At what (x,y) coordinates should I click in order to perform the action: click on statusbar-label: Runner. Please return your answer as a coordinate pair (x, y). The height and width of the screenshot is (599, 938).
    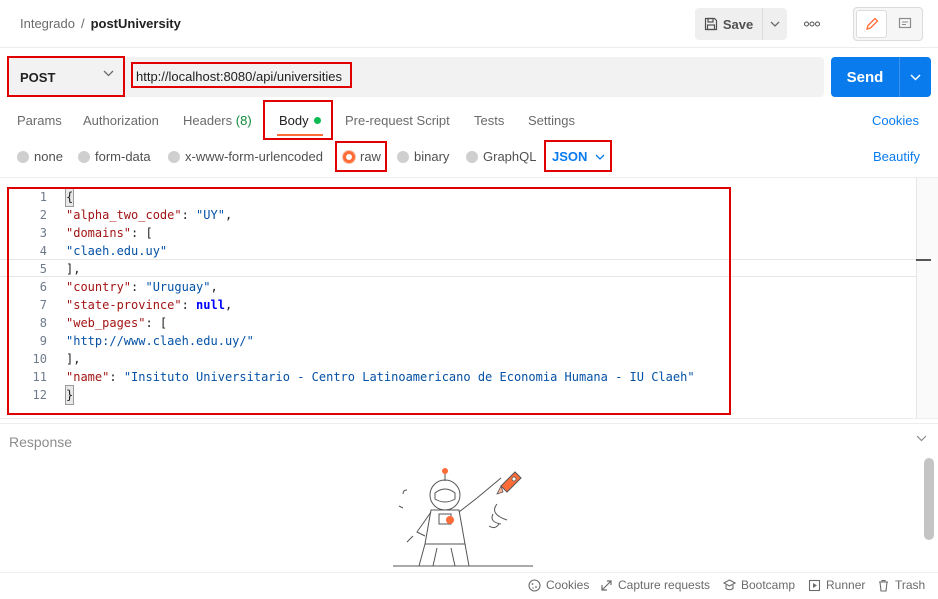
    Looking at the image, I should click on (846, 585).